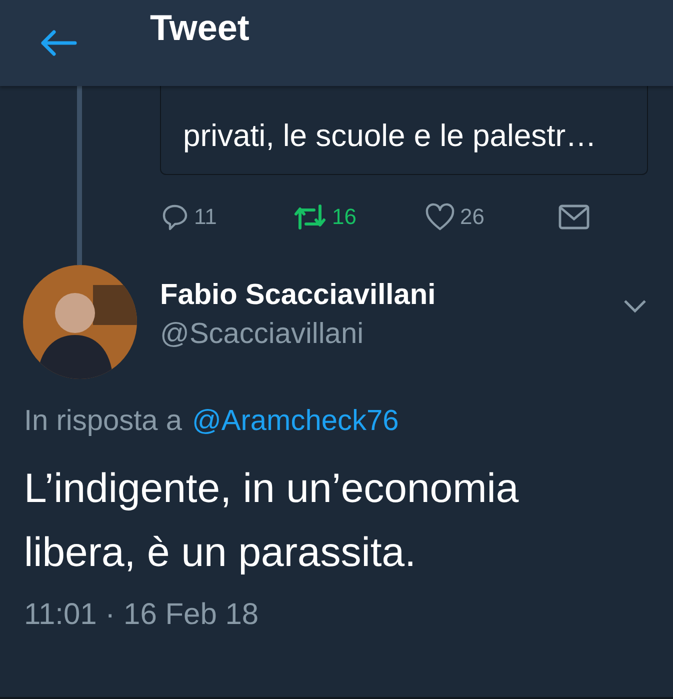 The height and width of the screenshot is (699, 673). I want to click on back-button, so click(58, 43).